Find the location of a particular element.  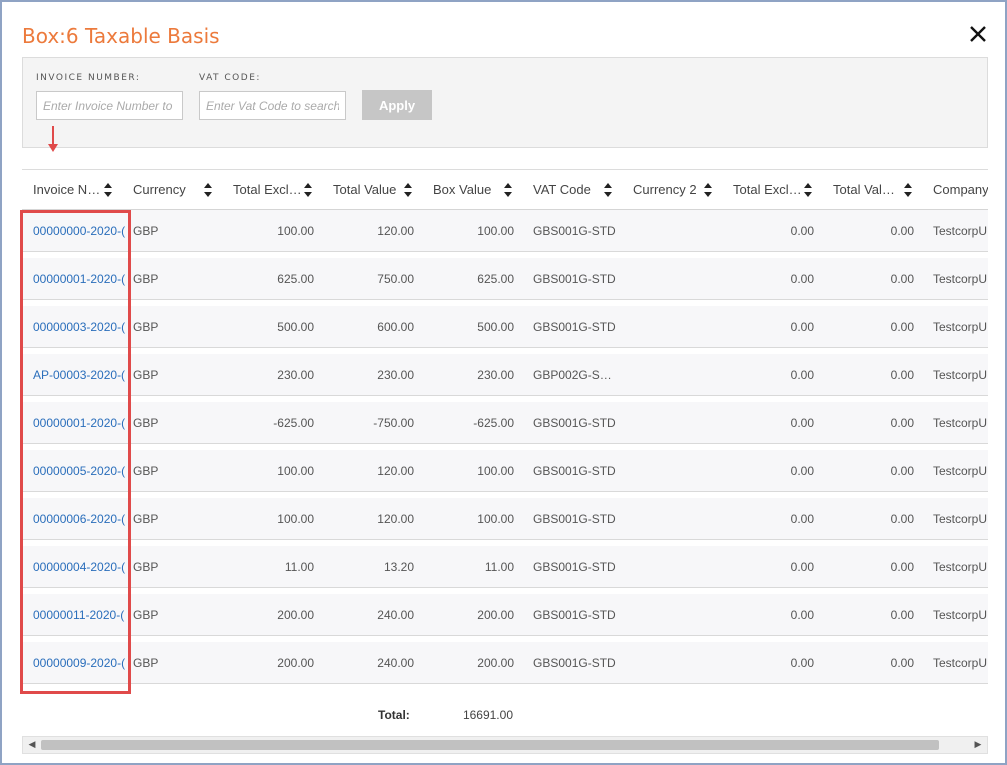

scrollbar-thumb is located at coordinates (490, 745).